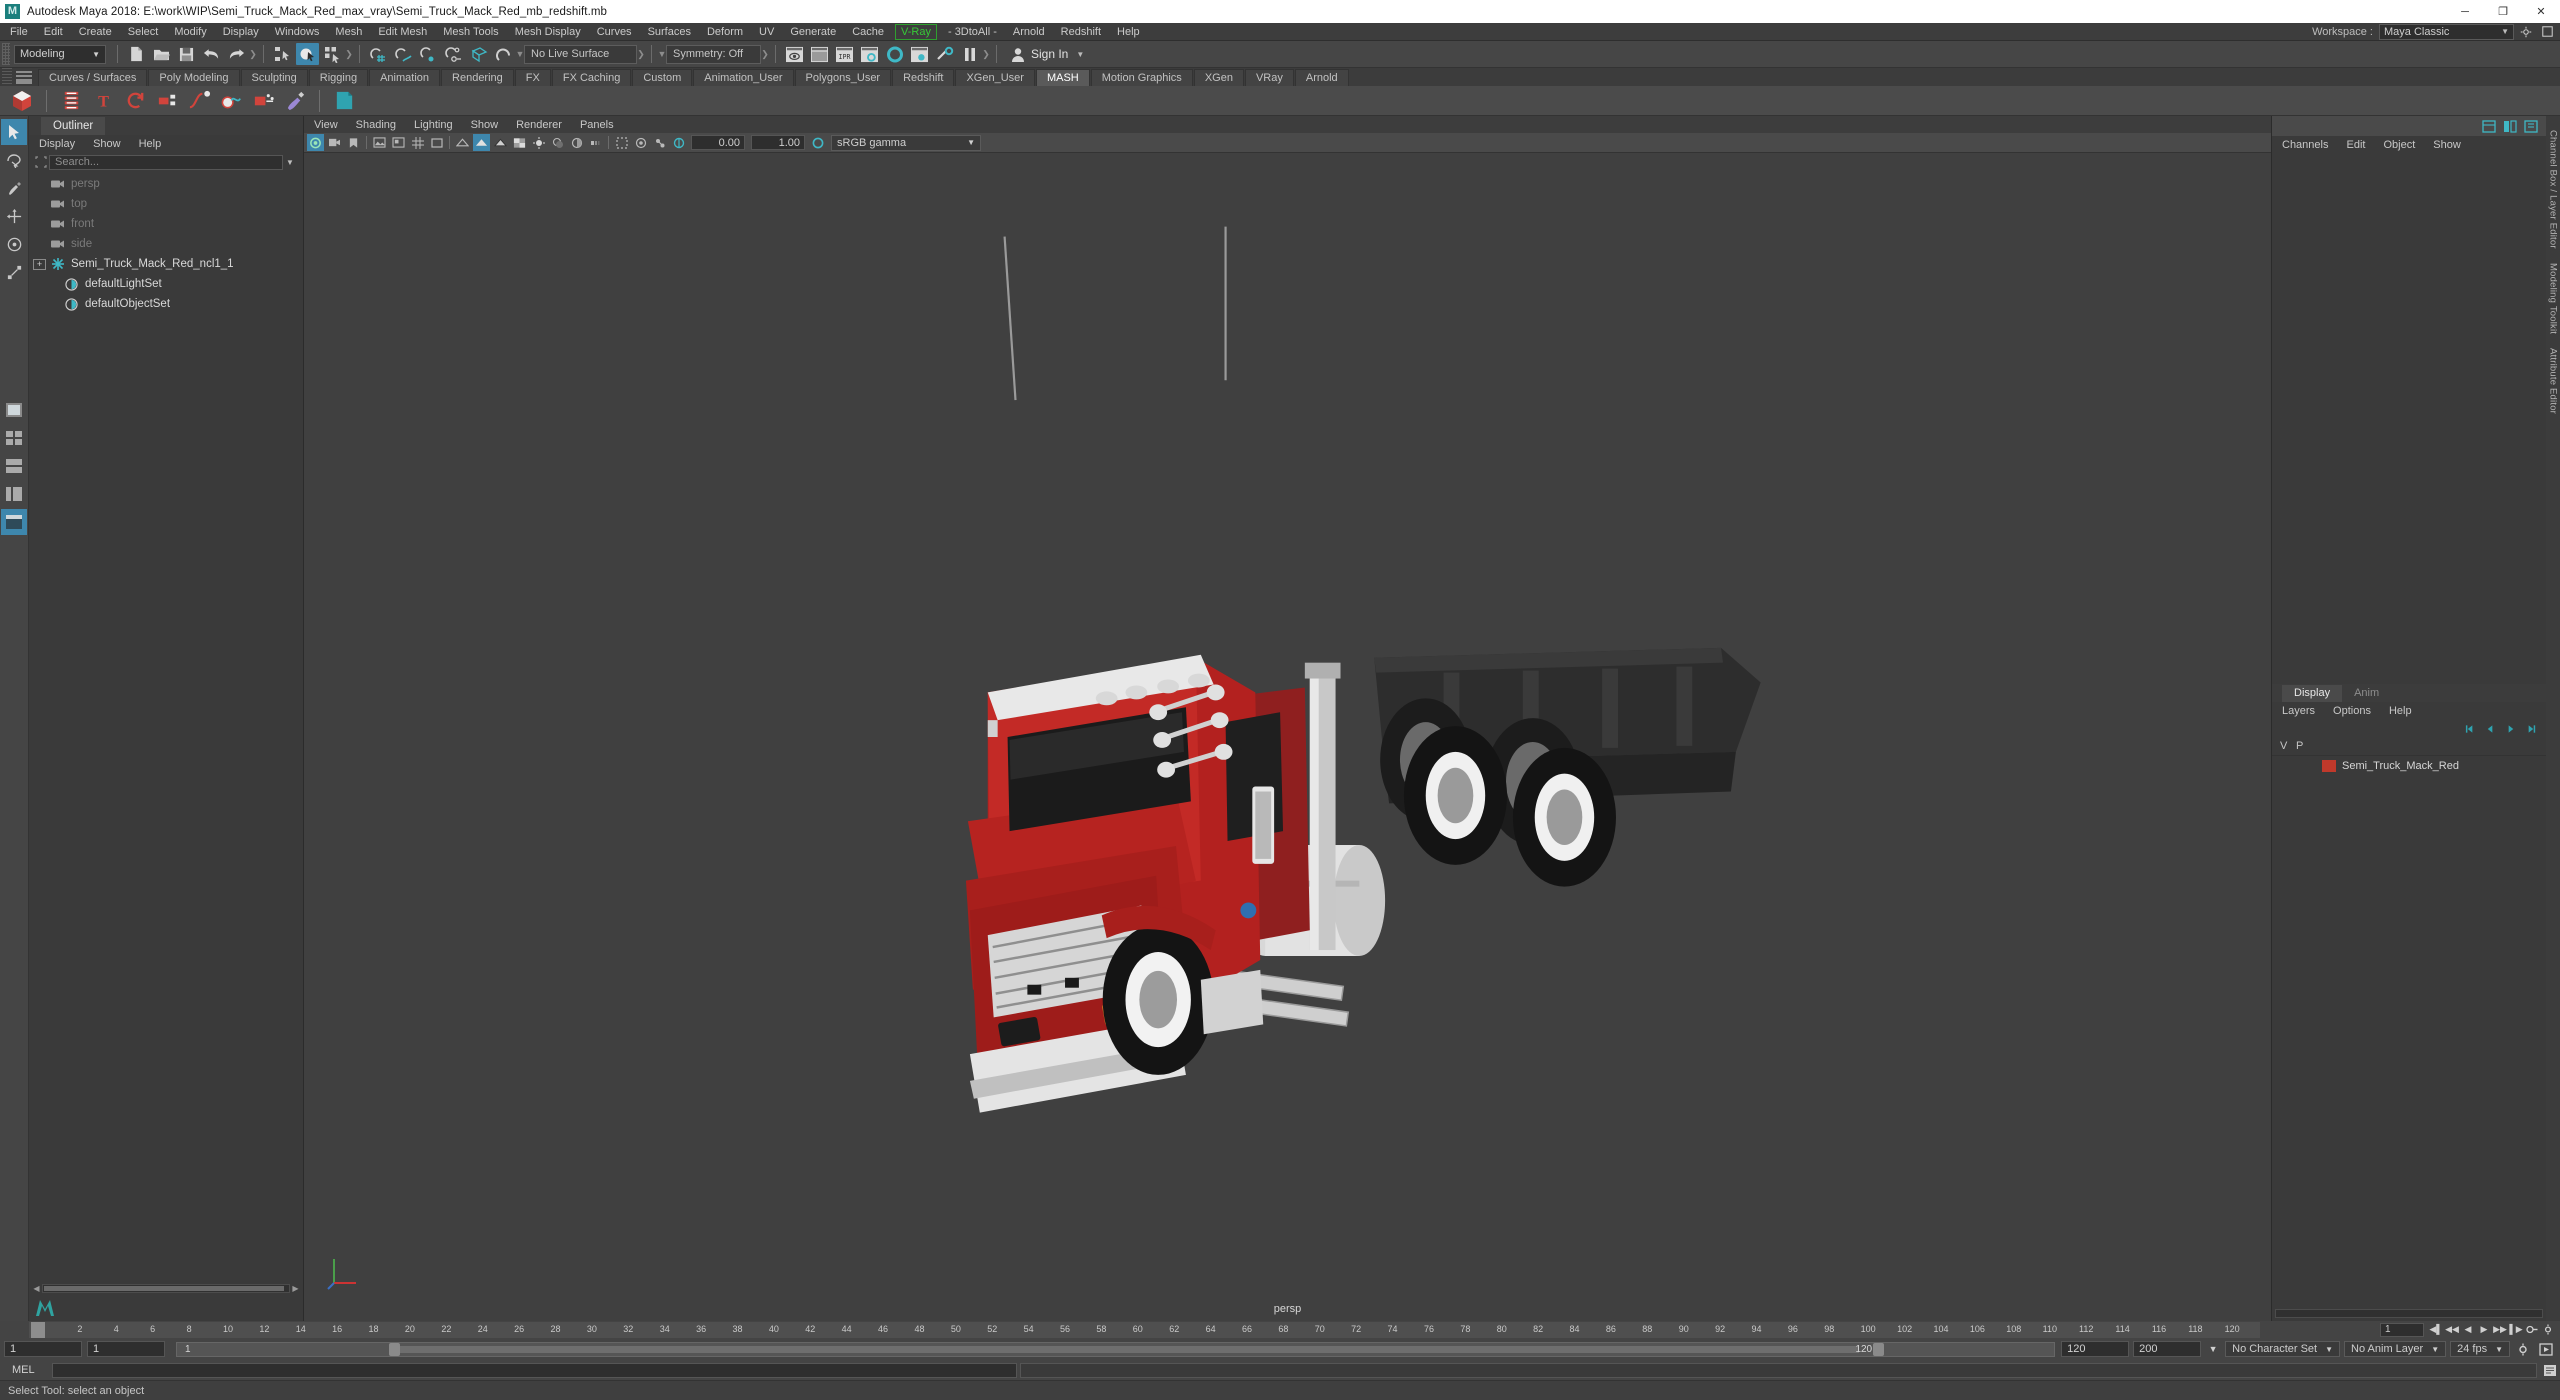 The height and width of the screenshot is (1400, 2560). I want to click on range-field-2: 1, so click(126, 1349).